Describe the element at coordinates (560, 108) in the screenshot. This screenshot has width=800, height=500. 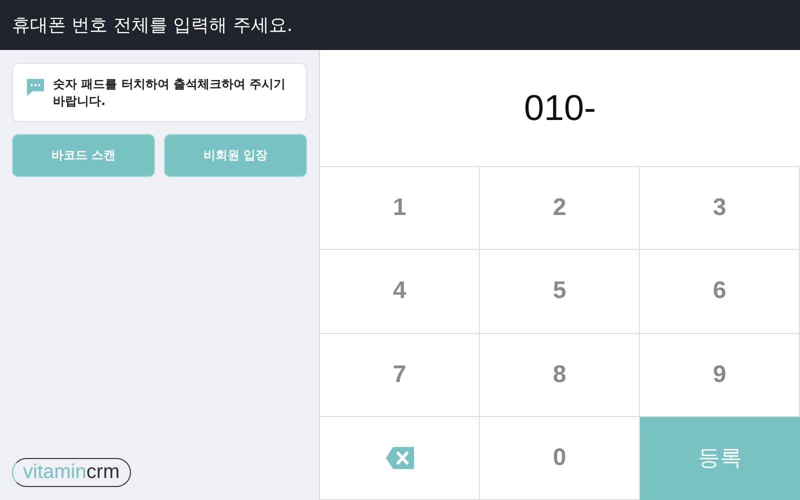
I see `phone-number-text: 010-` at that location.